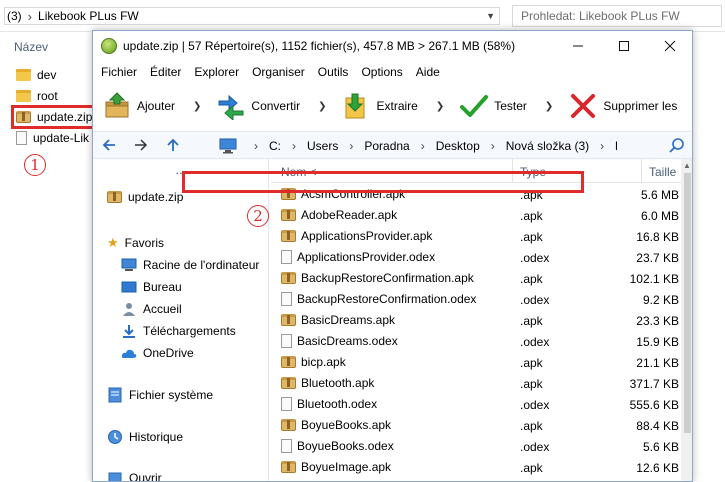  I want to click on file-size: 555.6 KB, so click(654, 405).